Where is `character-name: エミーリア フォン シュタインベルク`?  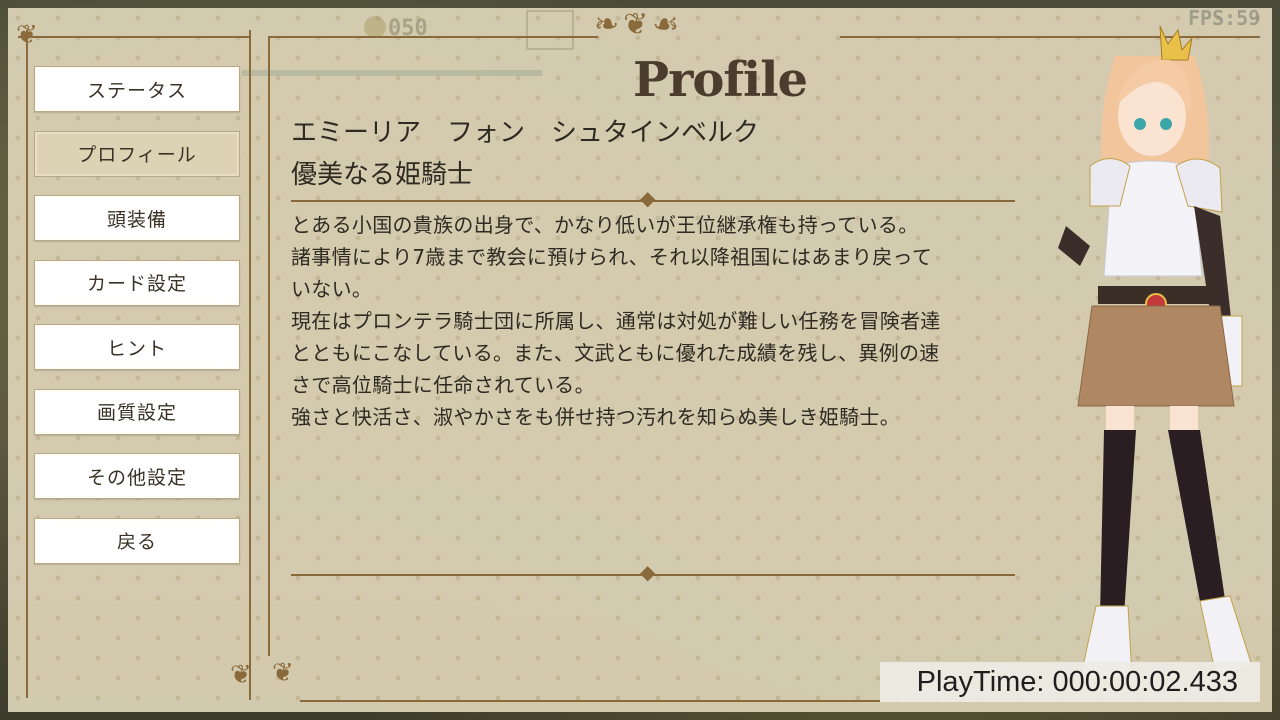
character-name: エミーリア フォン シュタインベルク is located at coordinates (525, 133).